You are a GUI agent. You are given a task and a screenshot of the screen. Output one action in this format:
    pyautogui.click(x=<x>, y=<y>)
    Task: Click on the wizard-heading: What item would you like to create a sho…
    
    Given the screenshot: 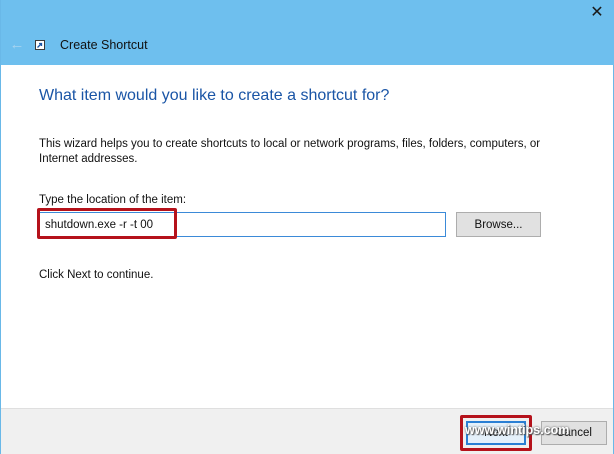 What is the action you would take?
    pyautogui.click(x=214, y=95)
    